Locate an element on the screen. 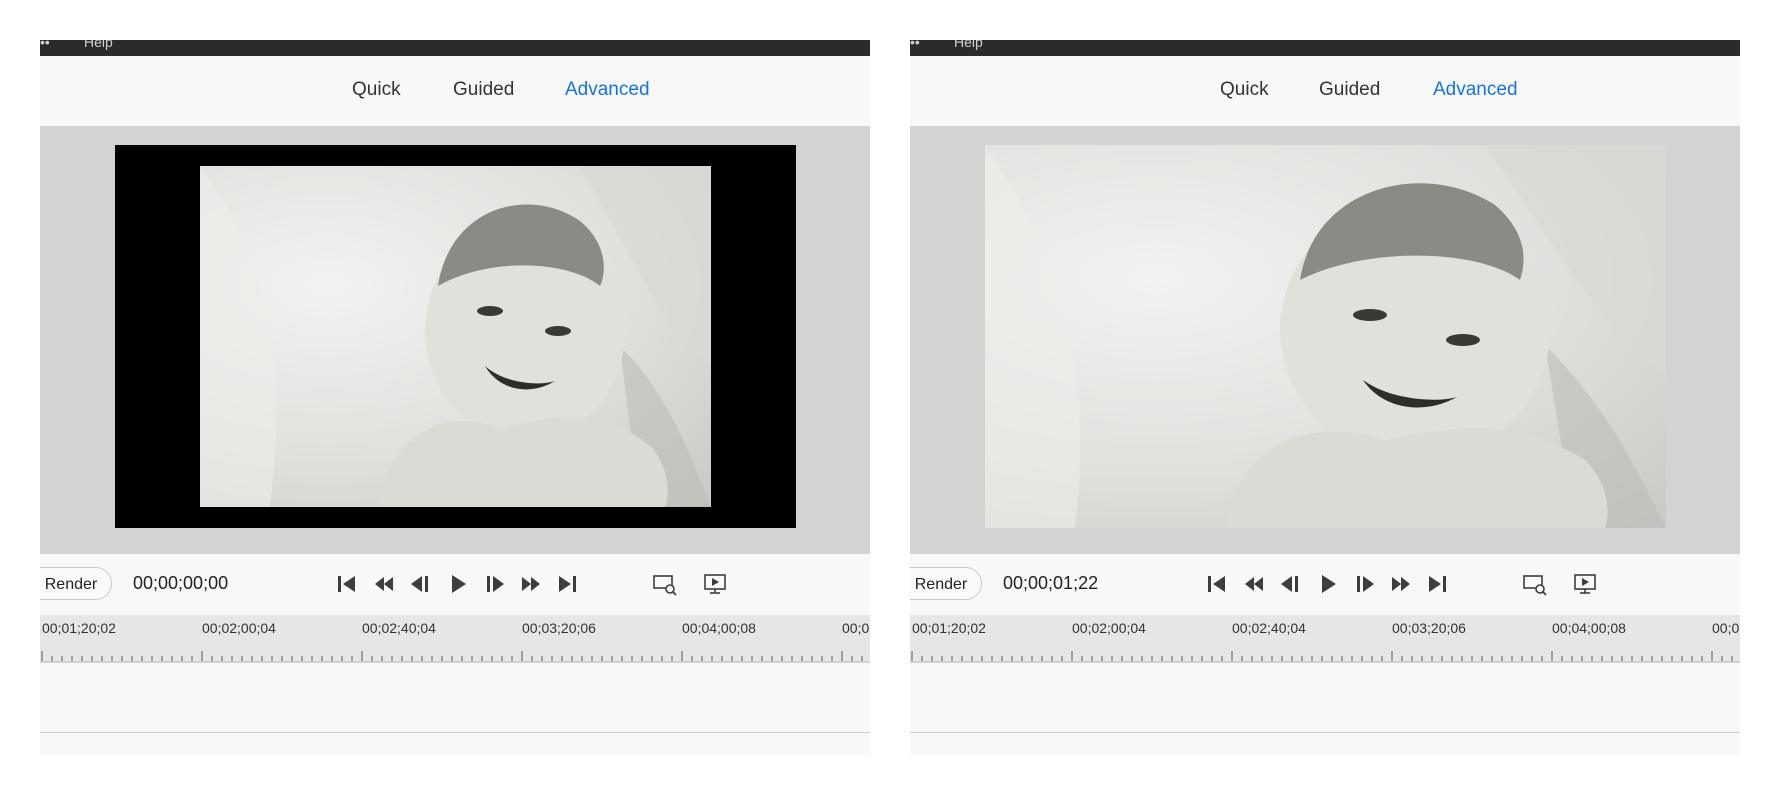  baby-photo is located at coordinates (455, 336).